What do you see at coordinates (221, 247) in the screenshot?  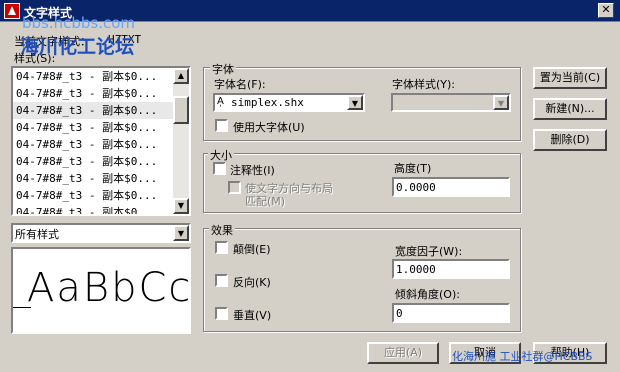 I see `upside-down-checkbox` at bounding box center [221, 247].